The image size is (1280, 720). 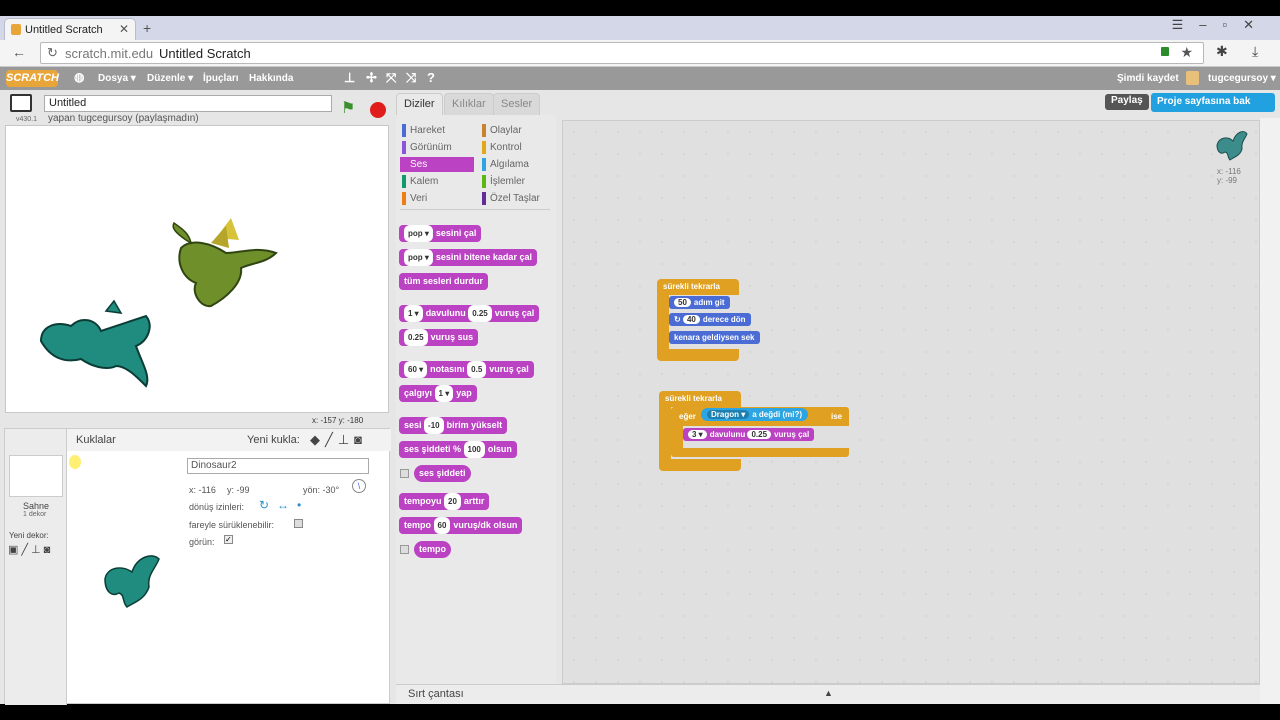 What do you see at coordinates (622, 53) in the screenshot?
I see `url-field: ↻ scratch.mit.edu Untitled Scratch ★` at bounding box center [622, 53].